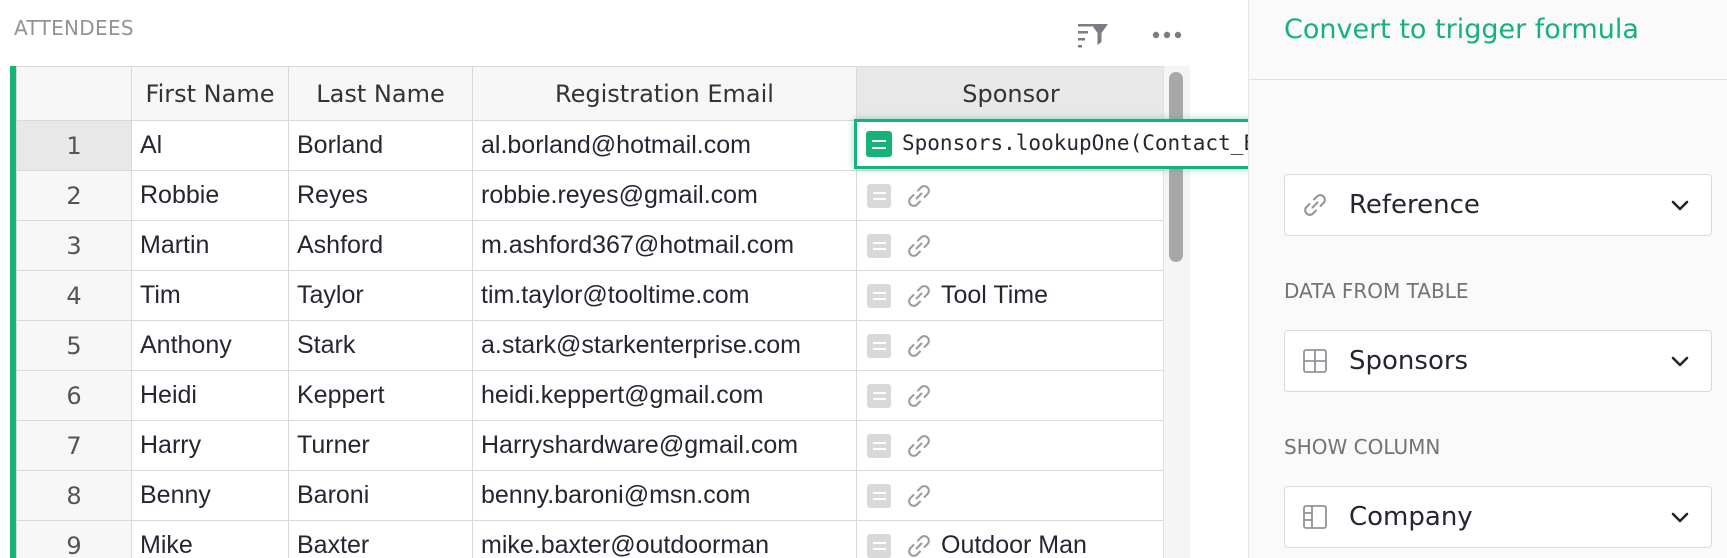 Image resolution: width=1727 pixels, height=558 pixels. I want to click on table-row: 8 Benny Baroni benny.baroni@msn.com, so click(591, 495).